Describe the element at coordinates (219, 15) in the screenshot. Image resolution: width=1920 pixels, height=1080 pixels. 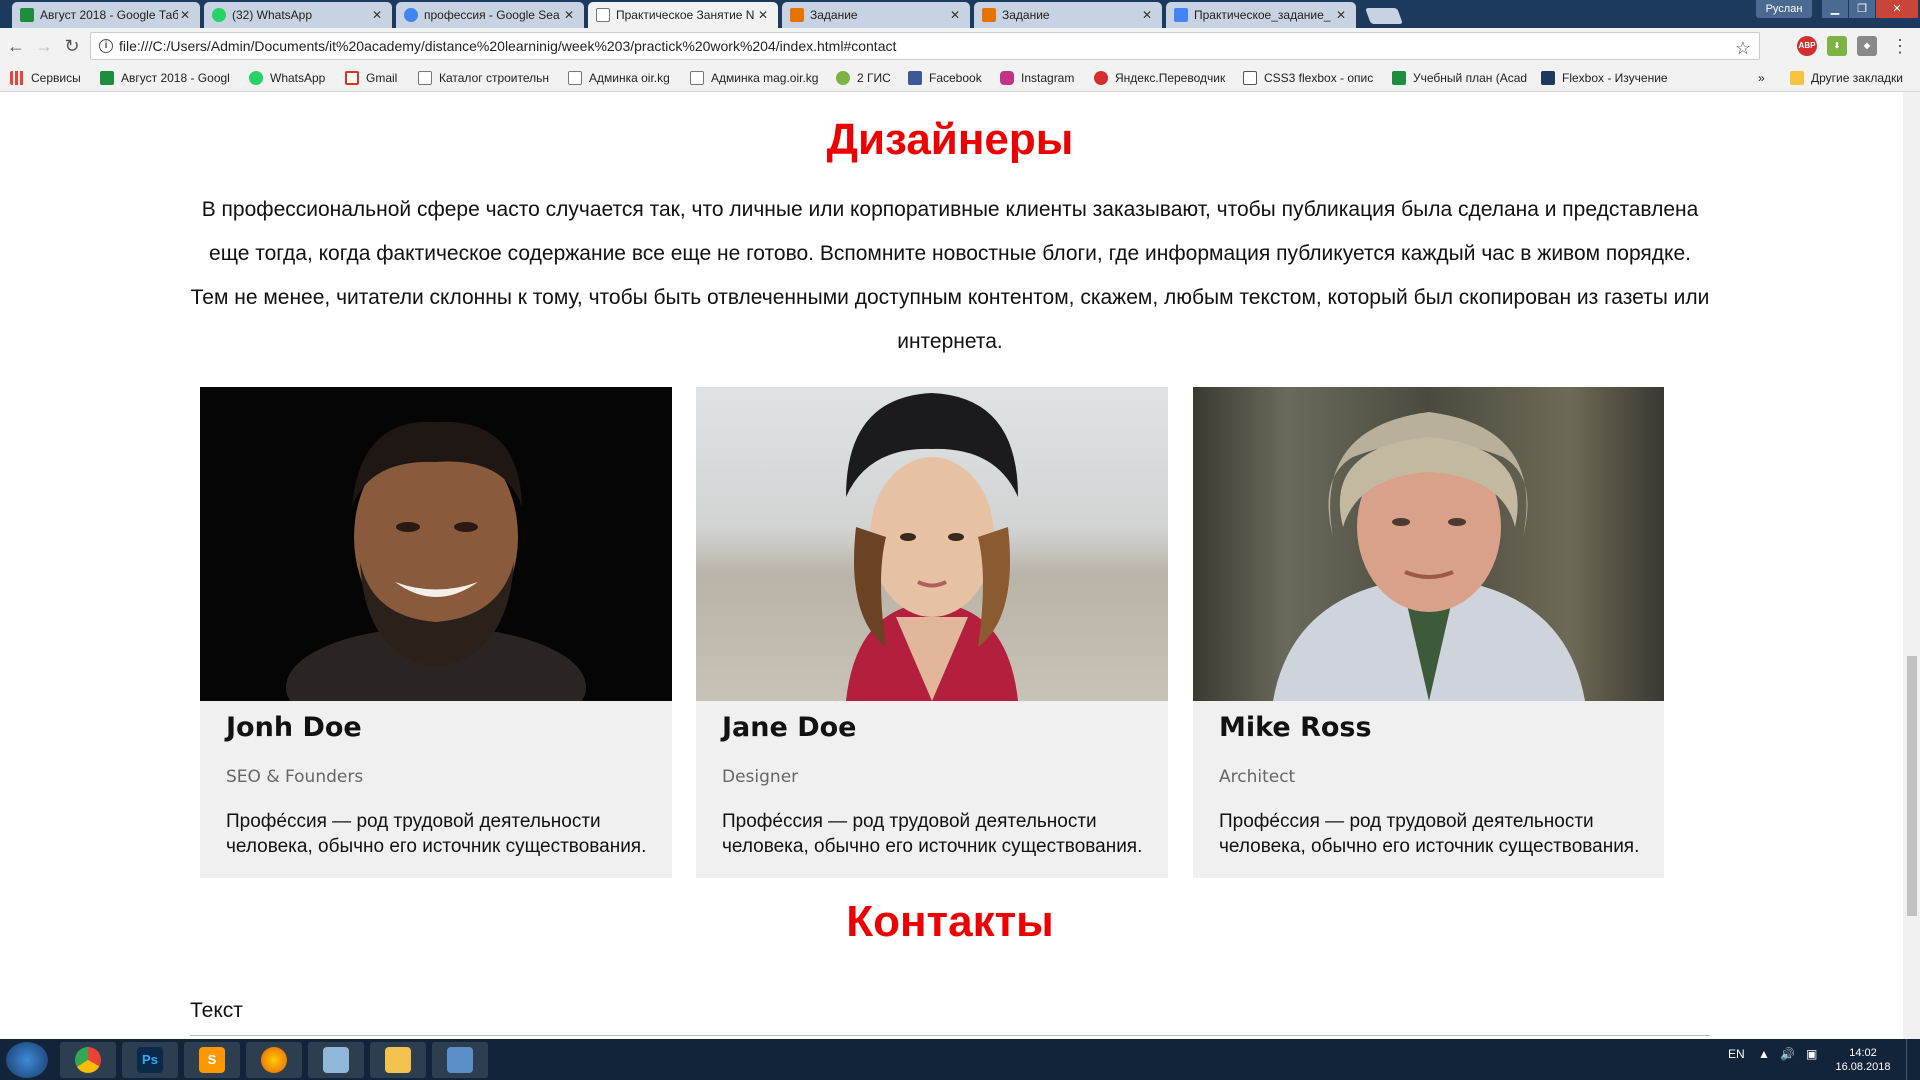
I see `whatsapp-icon` at that location.